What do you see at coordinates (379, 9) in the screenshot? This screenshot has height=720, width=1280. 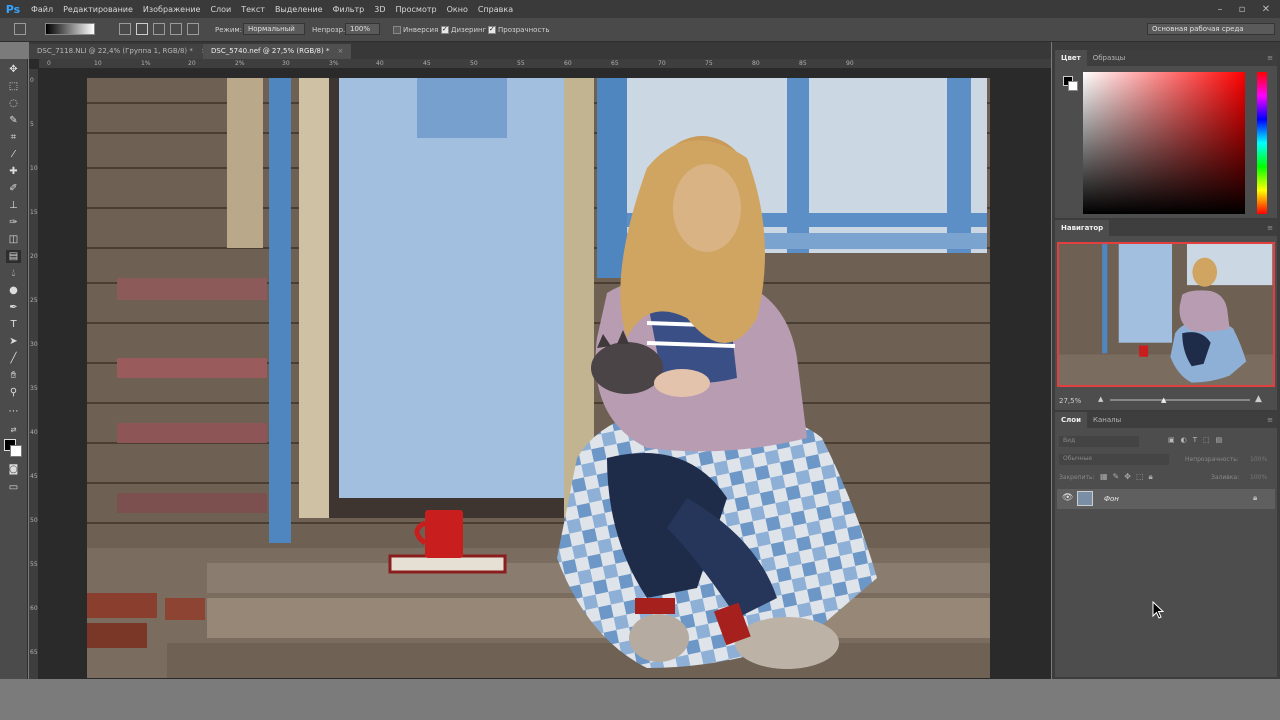 I see `menu-3d: 3D` at bounding box center [379, 9].